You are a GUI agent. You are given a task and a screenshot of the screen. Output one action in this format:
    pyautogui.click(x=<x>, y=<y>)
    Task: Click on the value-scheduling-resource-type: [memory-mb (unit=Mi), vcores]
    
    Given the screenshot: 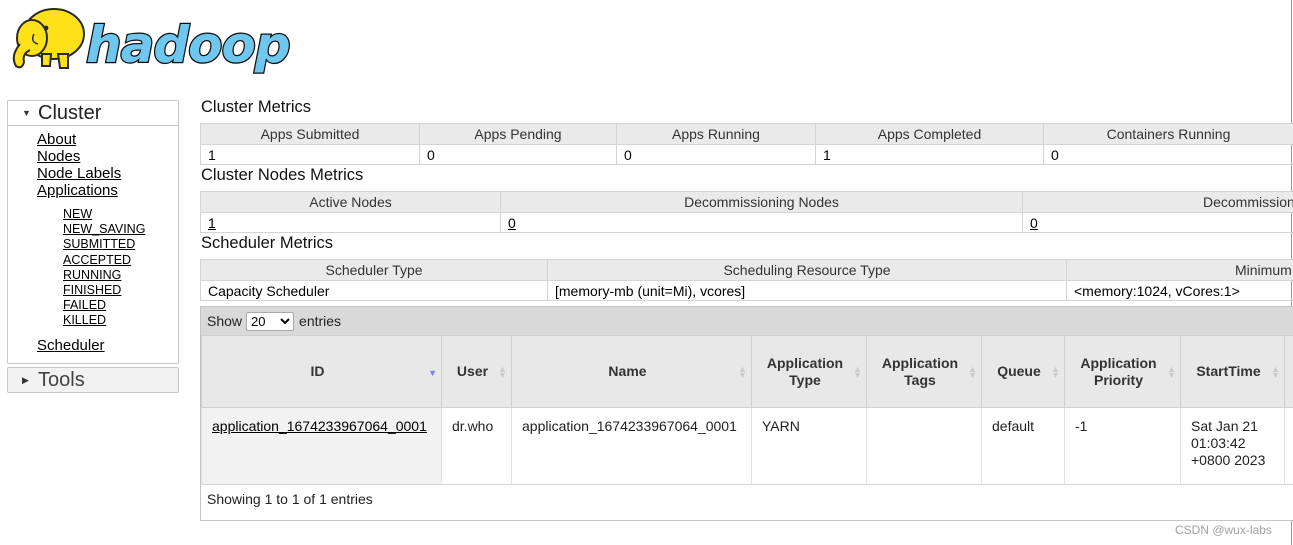 What is the action you would take?
    pyautogui.click(x=807, y=290)
    